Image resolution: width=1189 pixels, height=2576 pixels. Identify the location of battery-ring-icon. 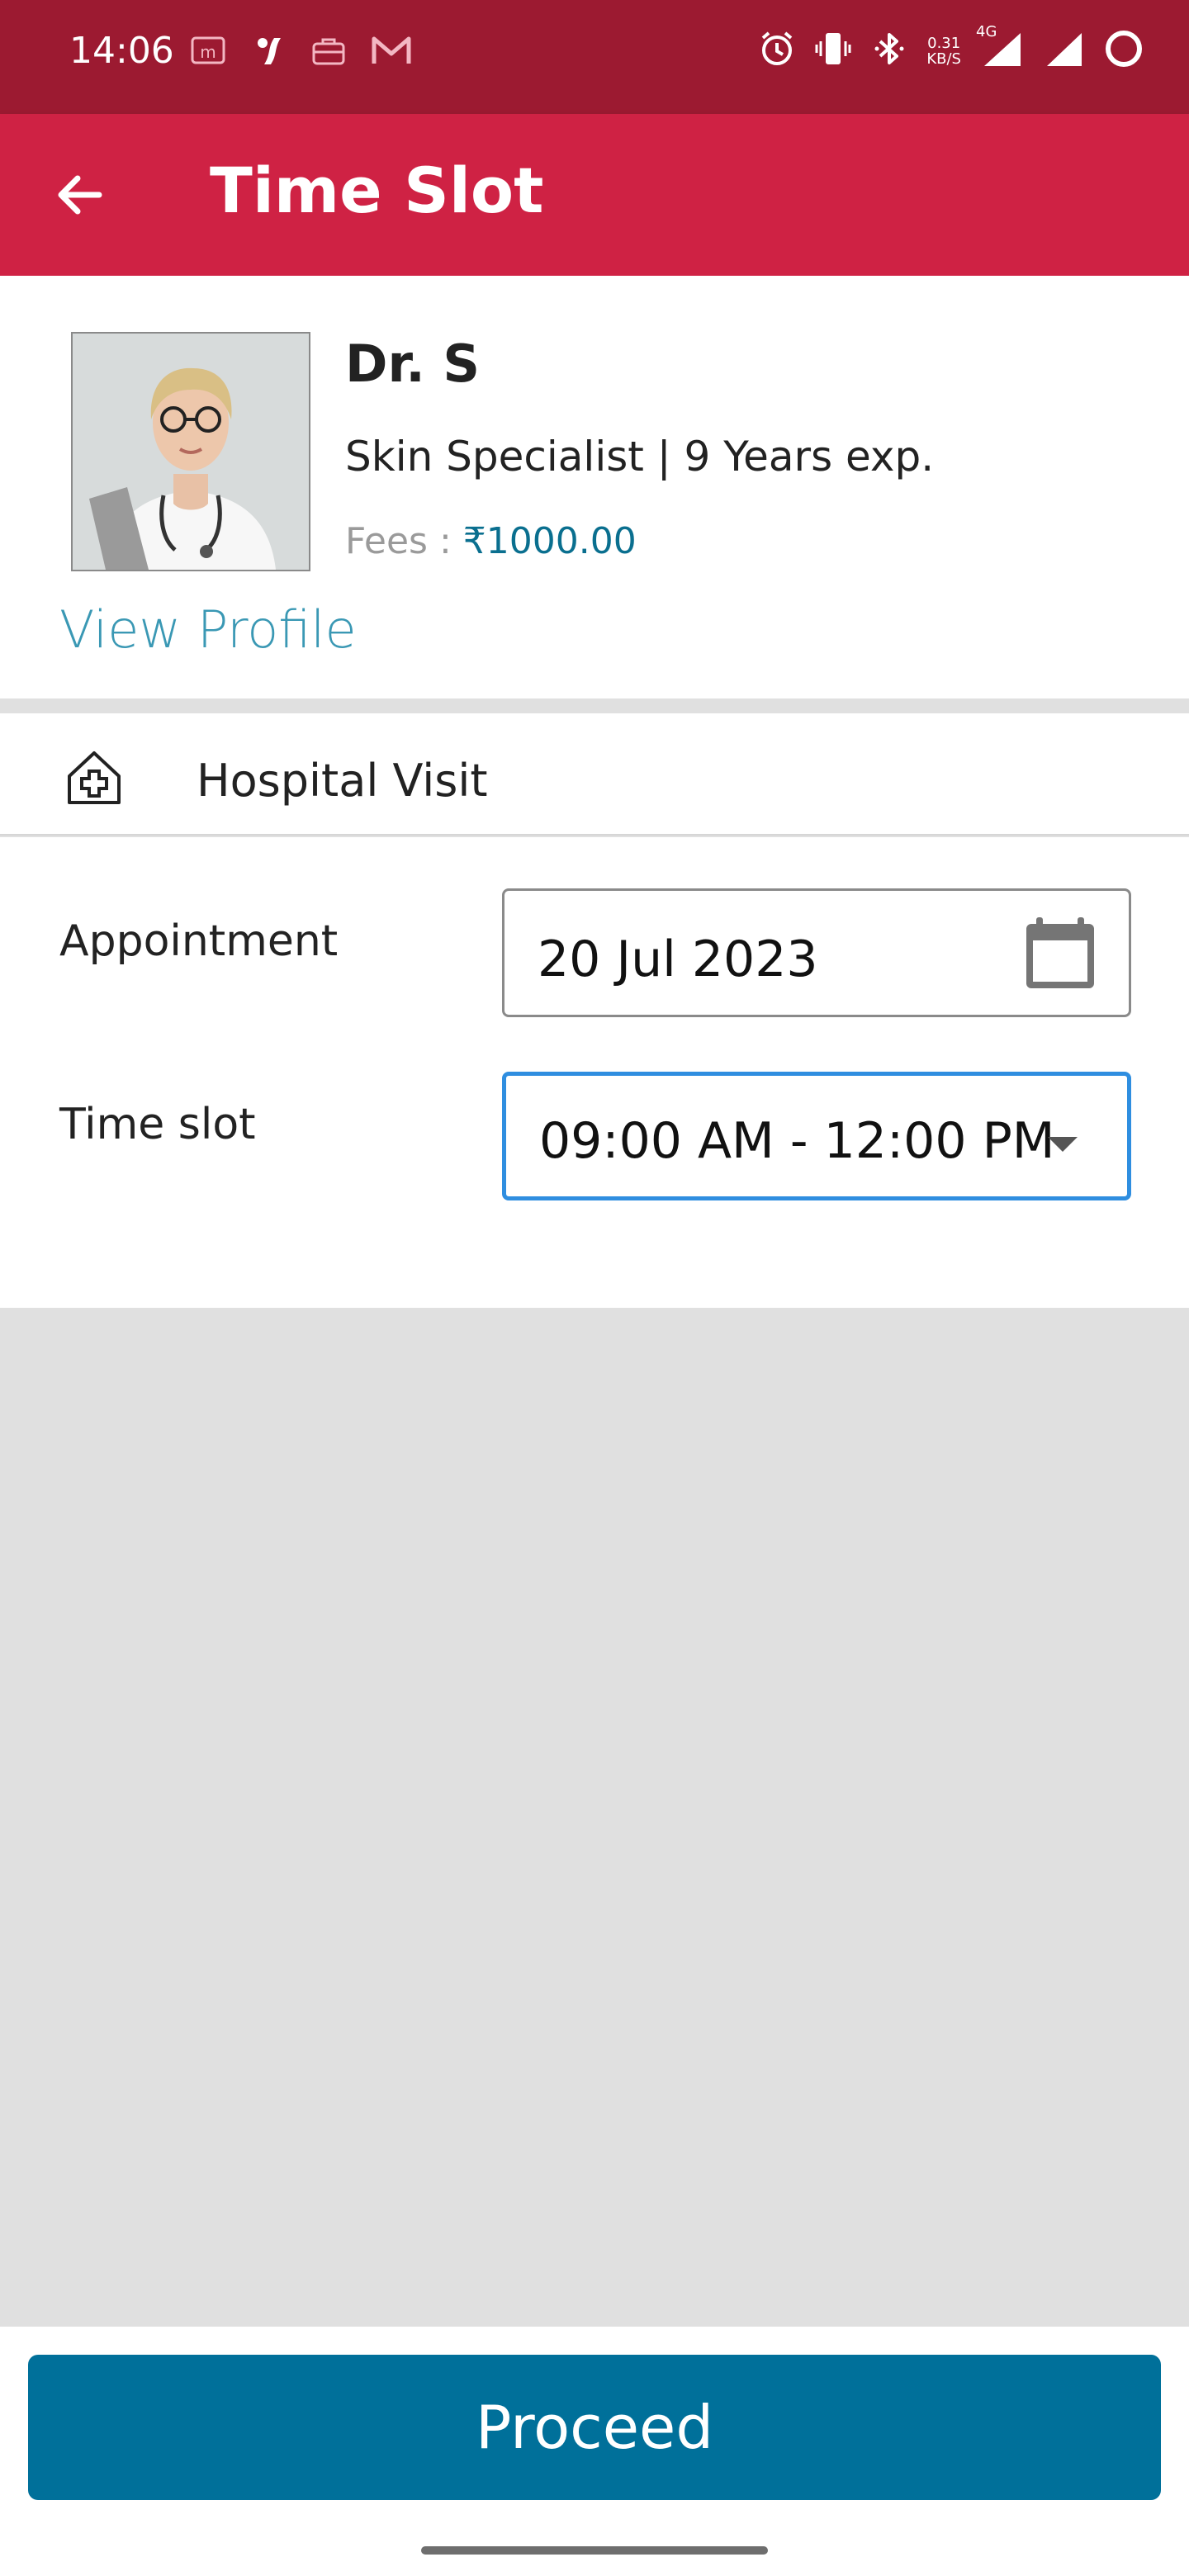
(1123, 50).